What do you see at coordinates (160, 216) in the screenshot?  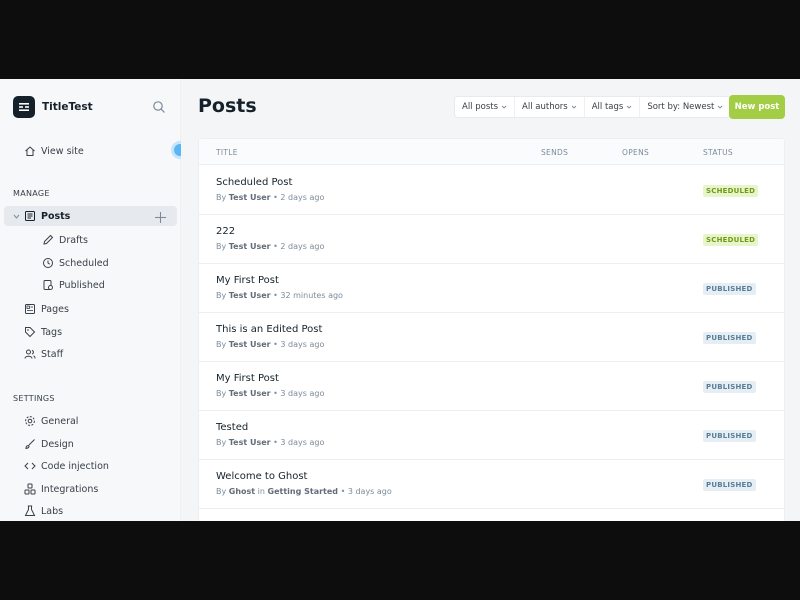 I see `add-post-plus-icon` at bounding box center [160, 216].